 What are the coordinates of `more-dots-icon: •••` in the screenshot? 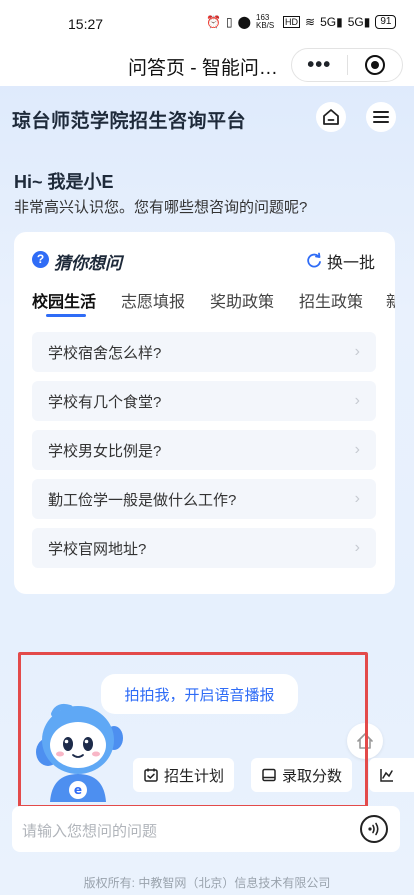 It's located at (319, 65).